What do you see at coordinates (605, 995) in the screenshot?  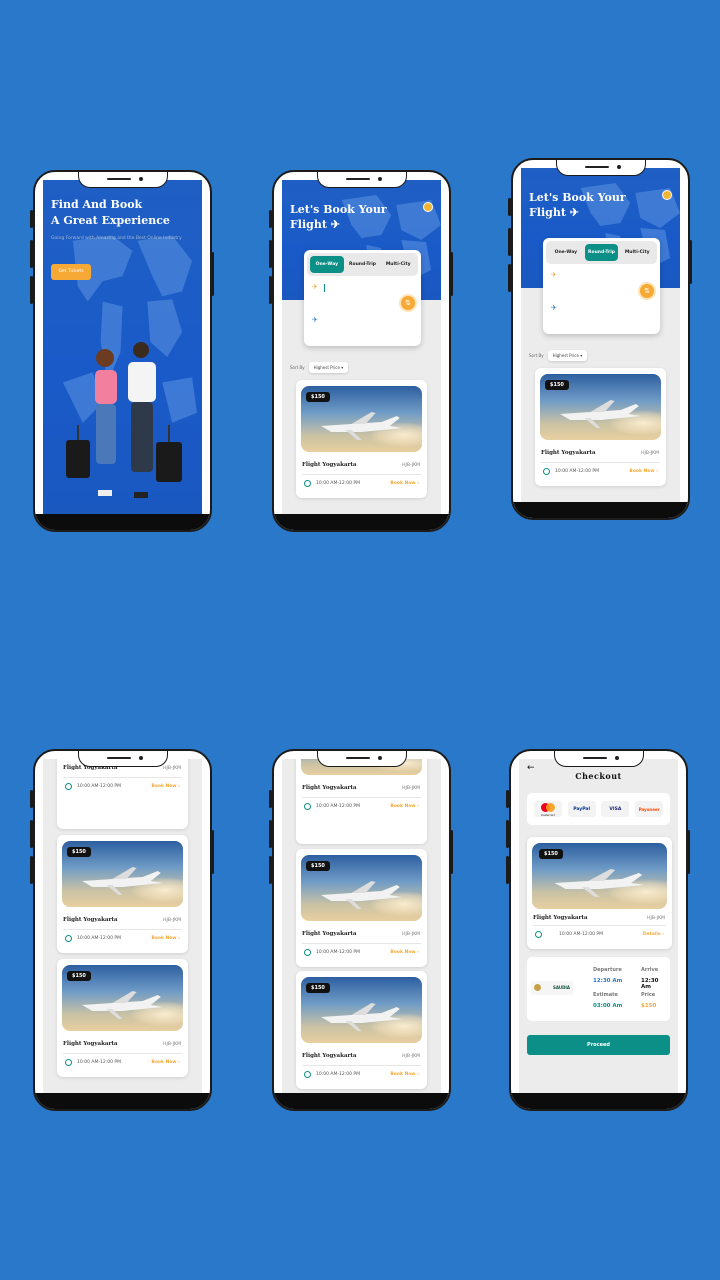 I see `estimate-label: Estimate` at bounding box center [605, 995].